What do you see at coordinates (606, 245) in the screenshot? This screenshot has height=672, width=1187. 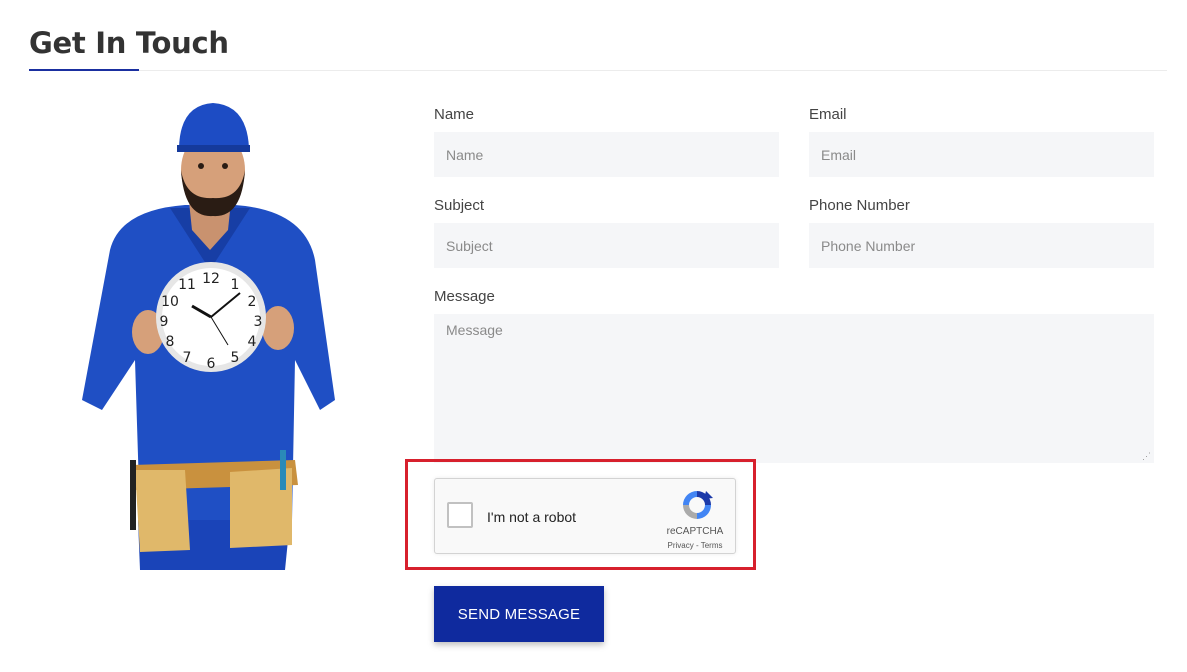 I see `subject-input` at bounding box center [606, 245].